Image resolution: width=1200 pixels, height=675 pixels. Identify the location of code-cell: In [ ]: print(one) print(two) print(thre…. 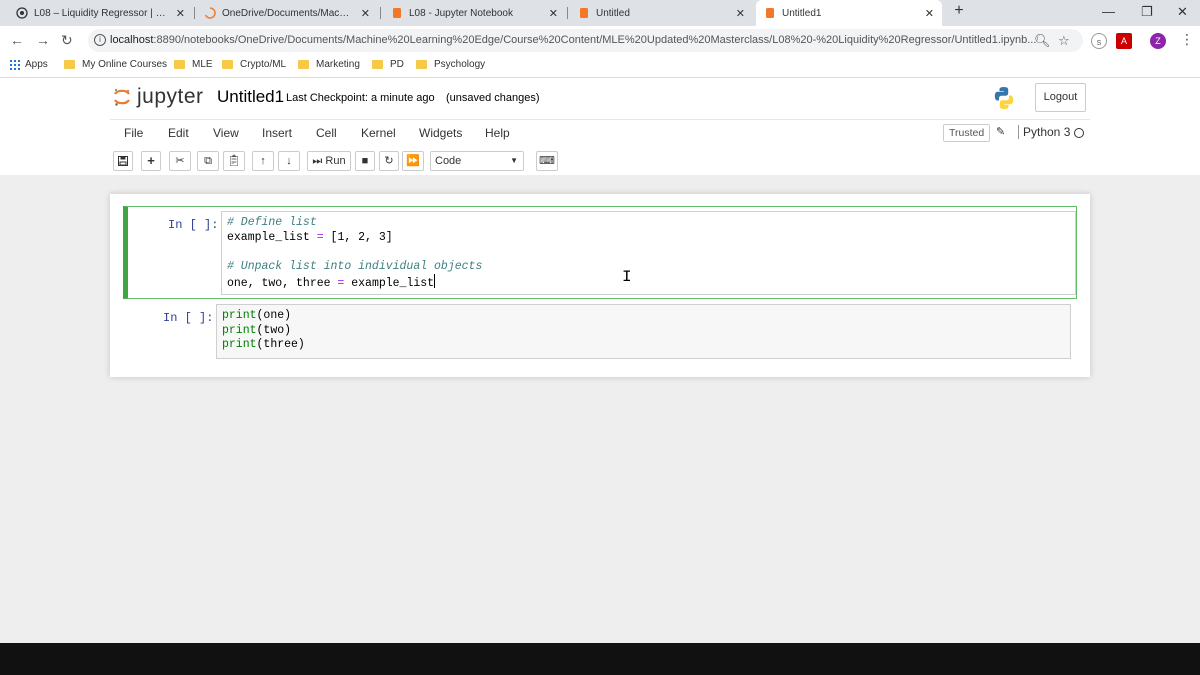
(600, 331).